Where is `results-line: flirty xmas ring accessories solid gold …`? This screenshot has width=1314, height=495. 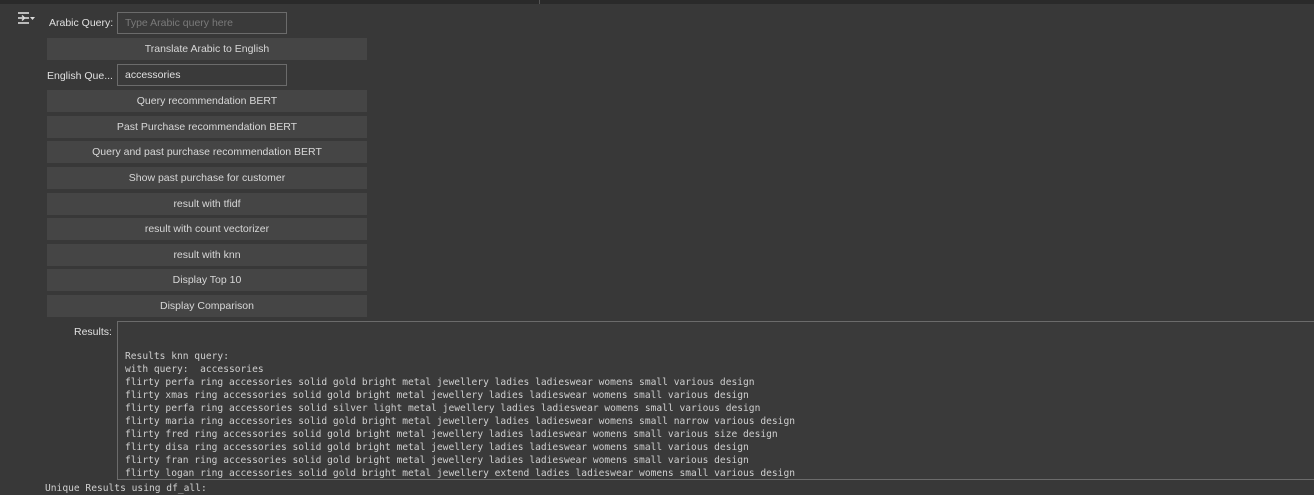 results-line: flirty xmas ring accessories solid gold … is located at coordinates (437, 395).